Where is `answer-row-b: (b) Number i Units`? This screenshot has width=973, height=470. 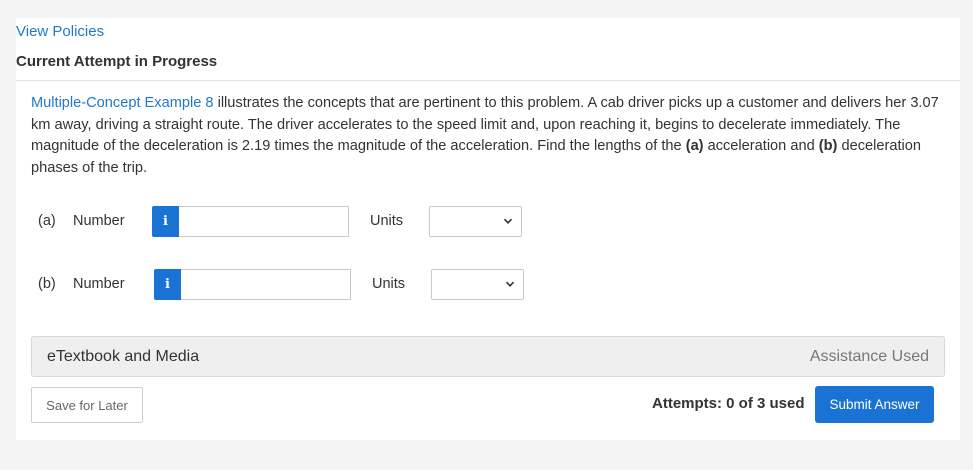 answer-row-b: (b) Number i Units is located at coordinates (298, 284).